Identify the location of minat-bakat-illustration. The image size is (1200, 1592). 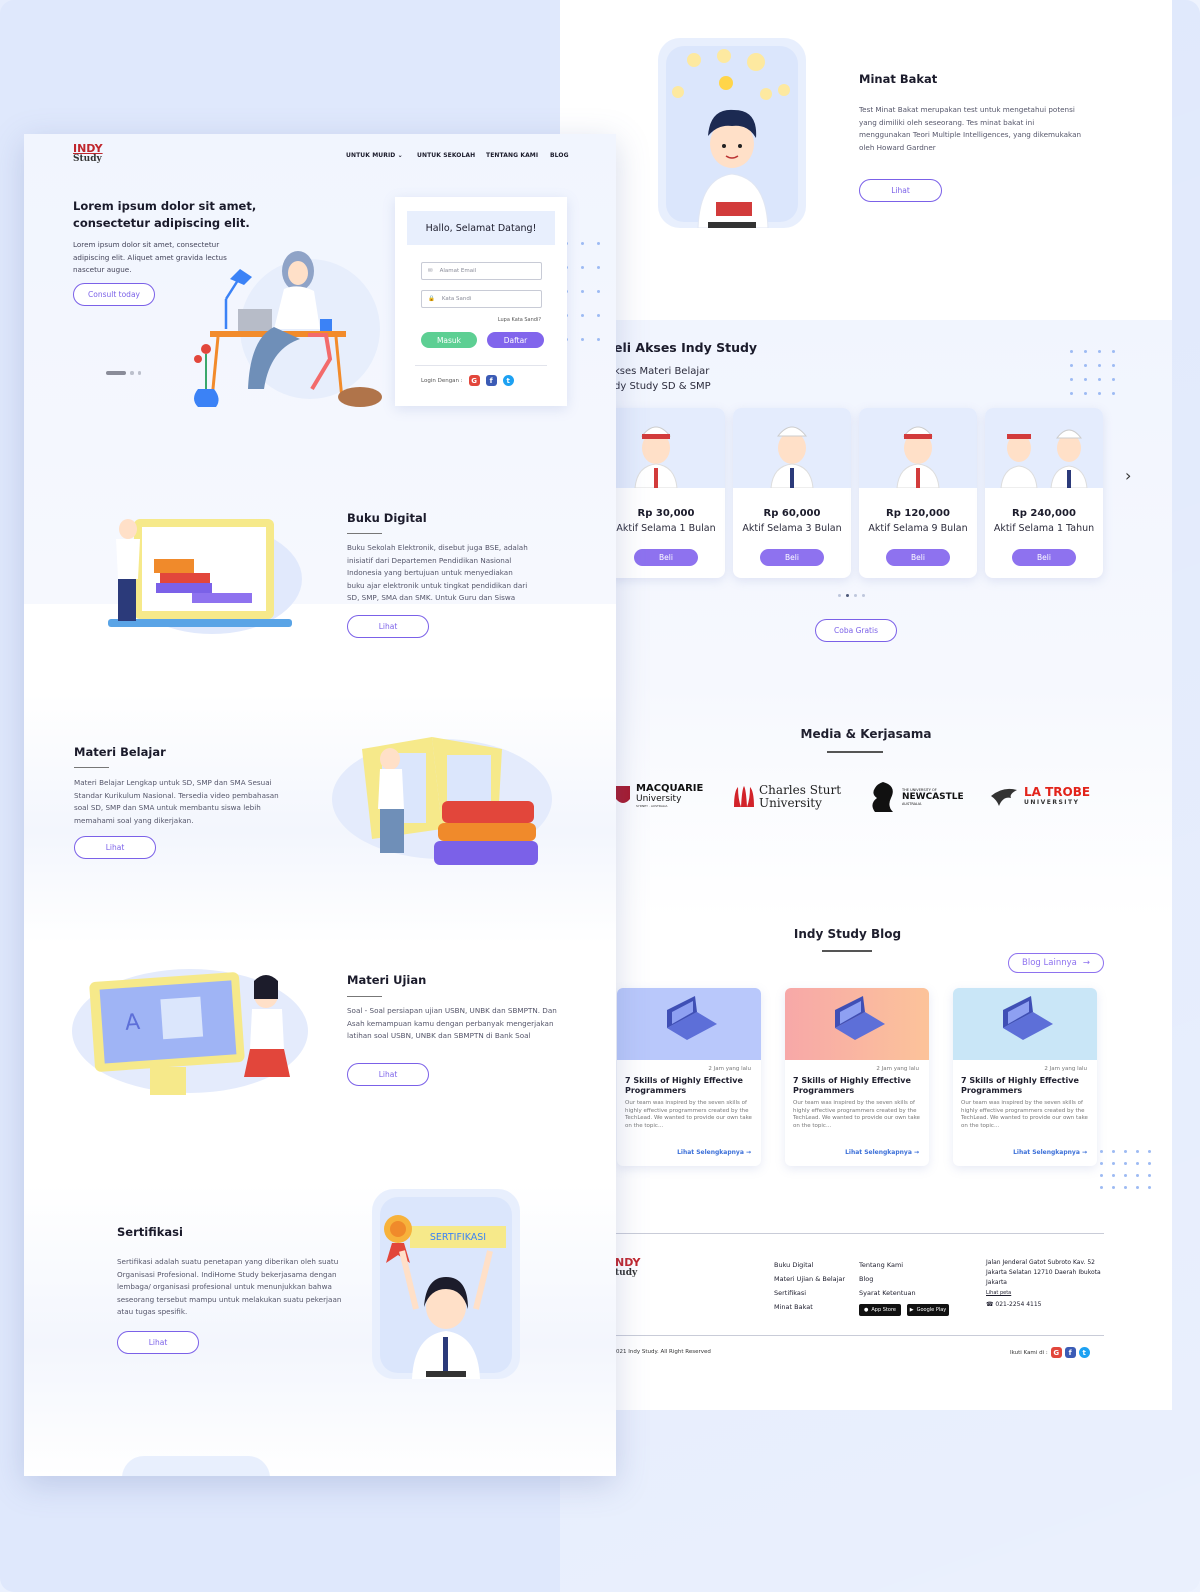
(732, 133).